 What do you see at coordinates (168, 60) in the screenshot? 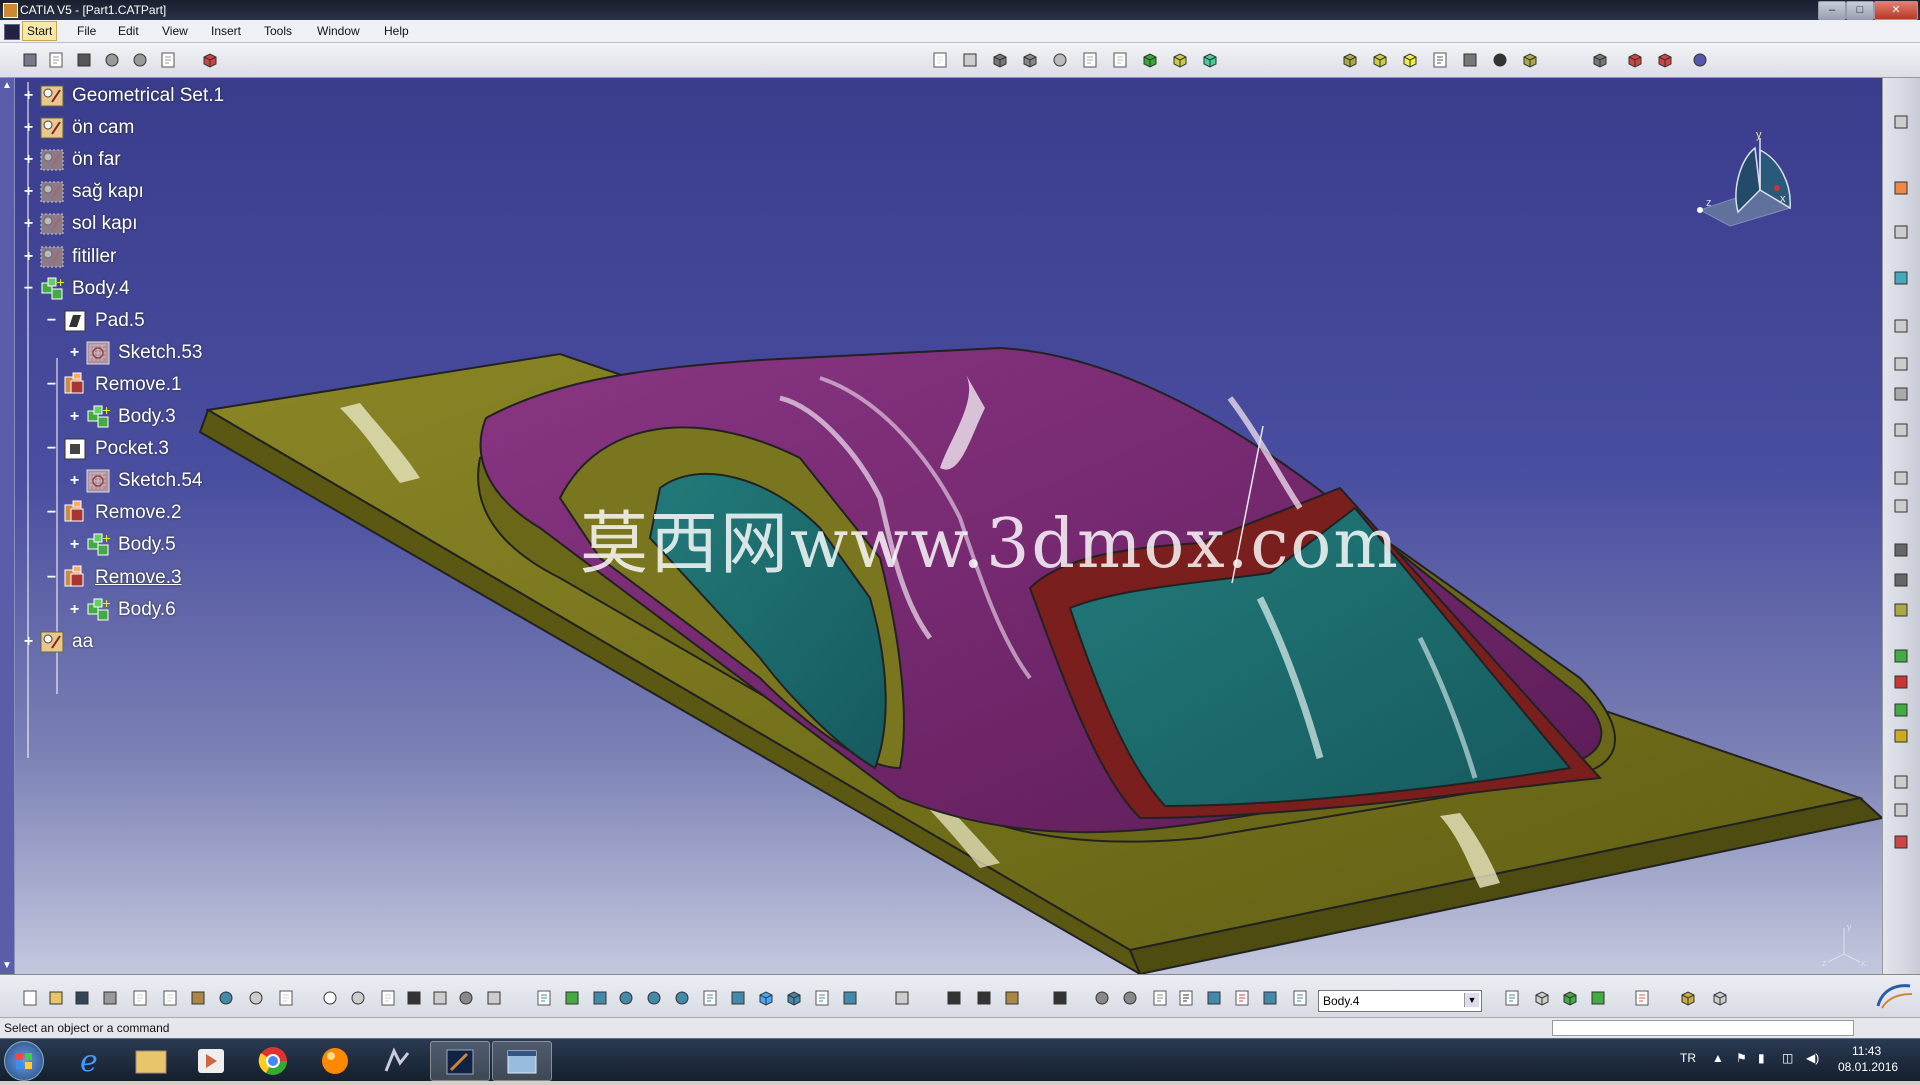
I see `analysis-tool-icon` at bounding box center [168, 60].